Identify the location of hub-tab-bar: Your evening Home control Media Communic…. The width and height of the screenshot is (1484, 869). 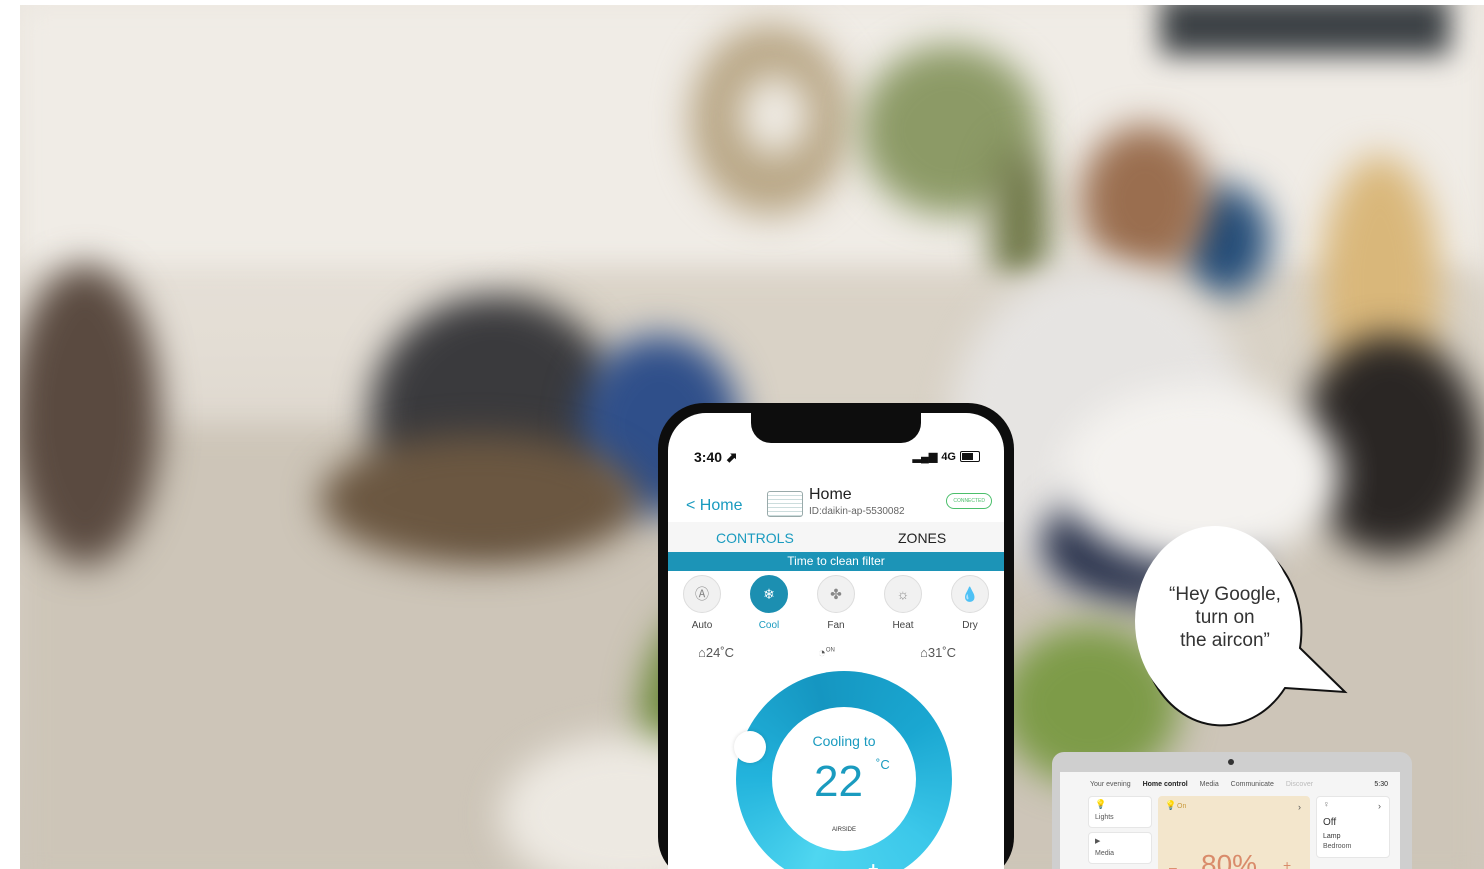
(1206, 784).